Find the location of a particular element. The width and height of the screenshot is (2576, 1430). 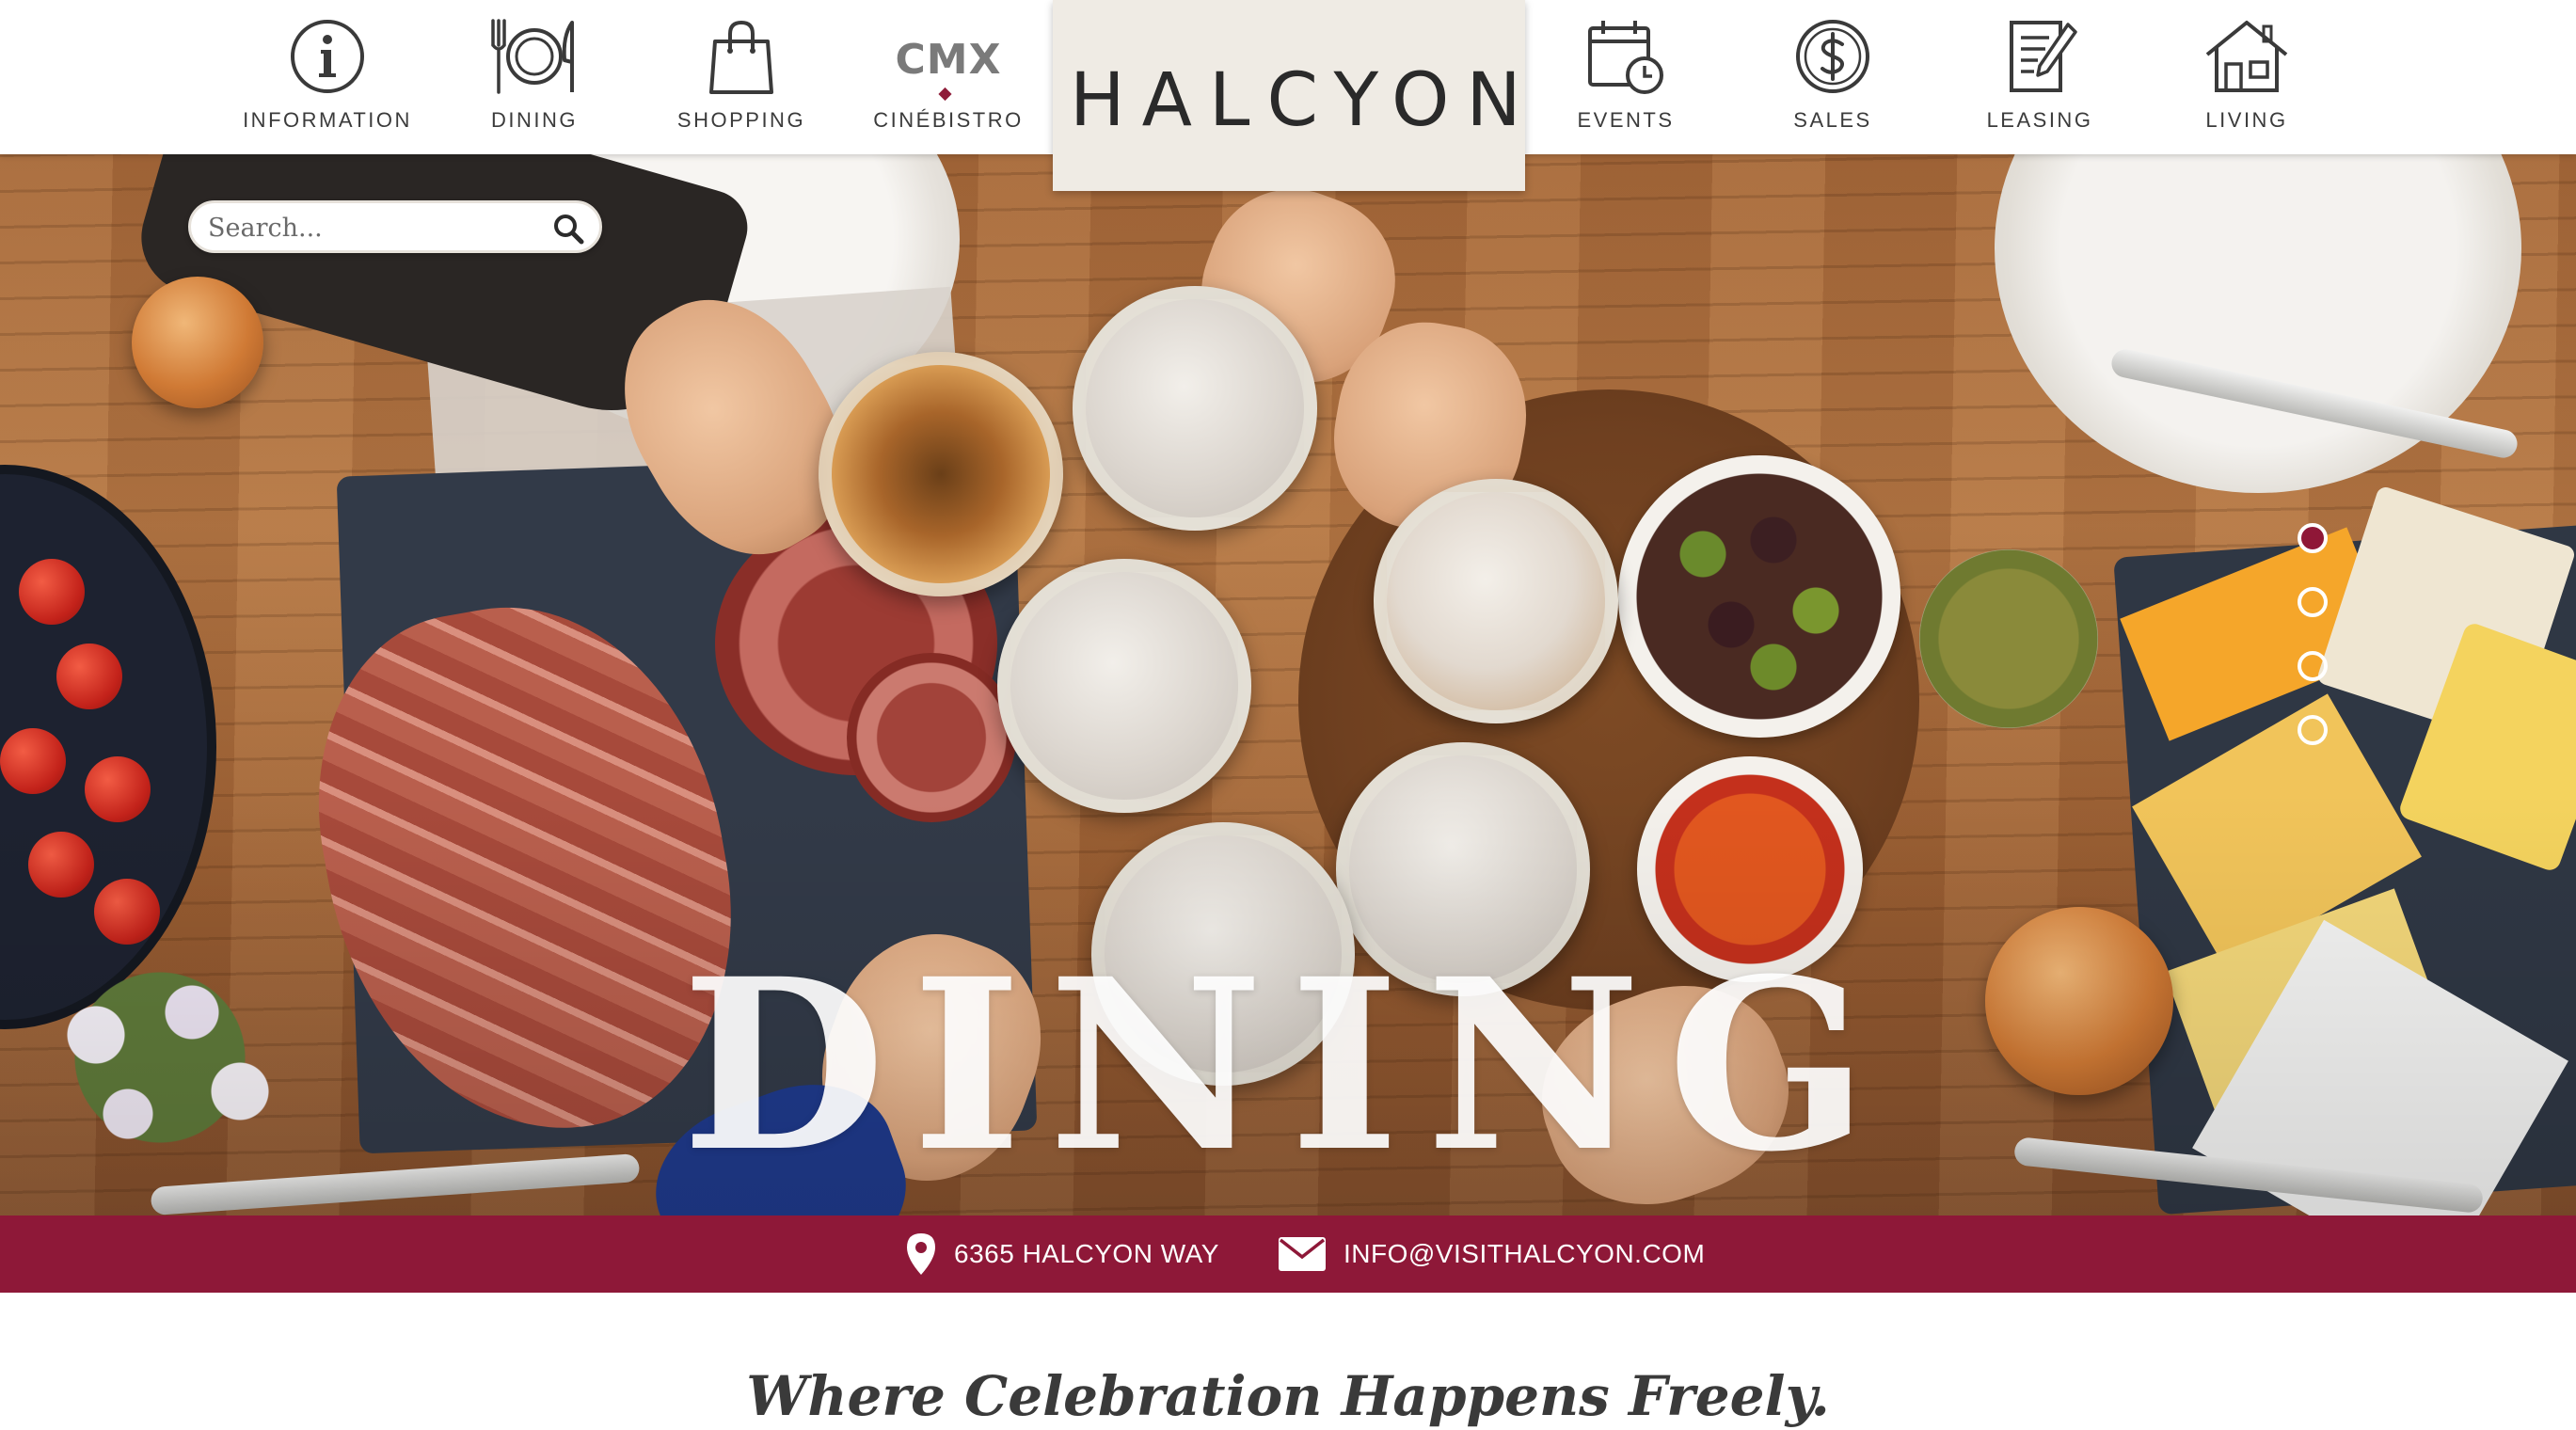

email-link: INFO@VISITHALCYON.COM is located at coordinates (1491, 1254).